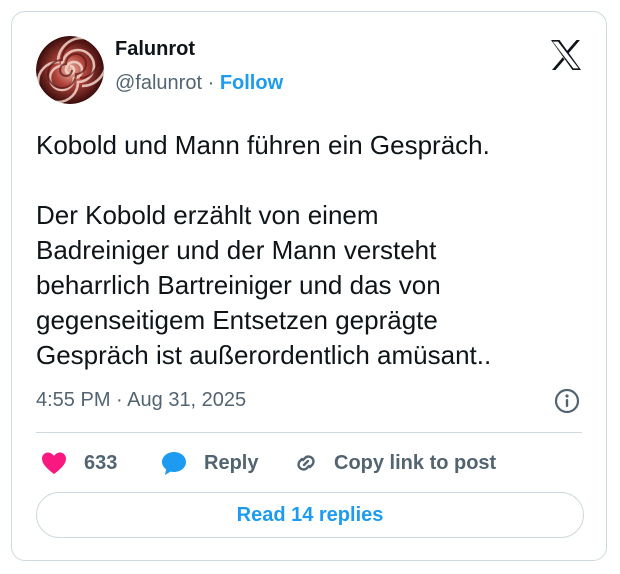 This screenshot has width=620, height=574. What do you see at coordinates (101, 462) in the screenshot?
I see `like-count: 633` at bounding box center [101, 462].